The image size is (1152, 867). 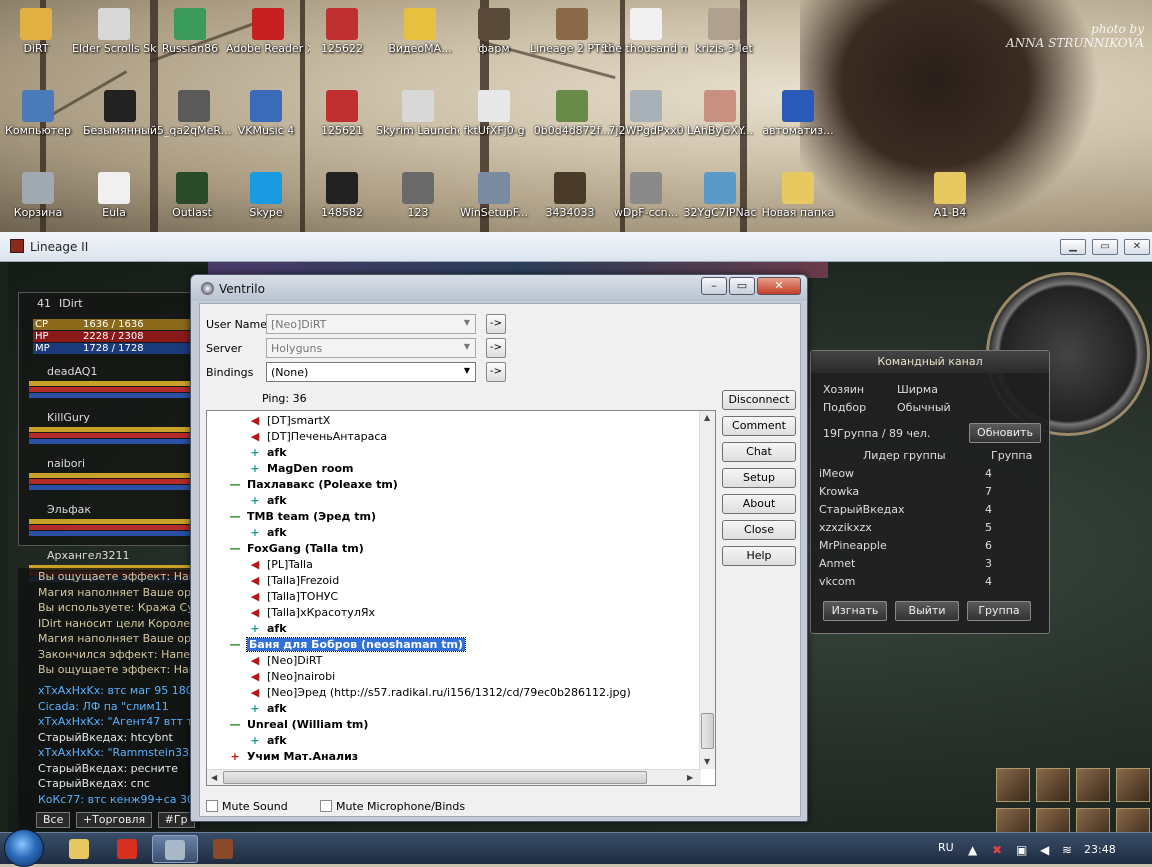 What do you see at coordinates (950, 200) in the screenshot?
I see `desktop-icon: A1-B4` at bounding box center [950, 200].